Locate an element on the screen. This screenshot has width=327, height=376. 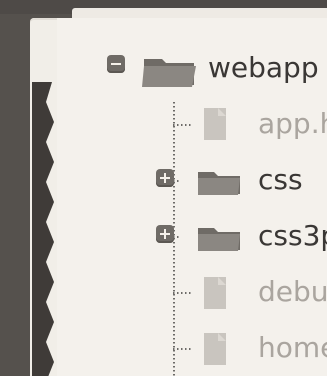
tree-branch-app is located at coordinates (183, 125).